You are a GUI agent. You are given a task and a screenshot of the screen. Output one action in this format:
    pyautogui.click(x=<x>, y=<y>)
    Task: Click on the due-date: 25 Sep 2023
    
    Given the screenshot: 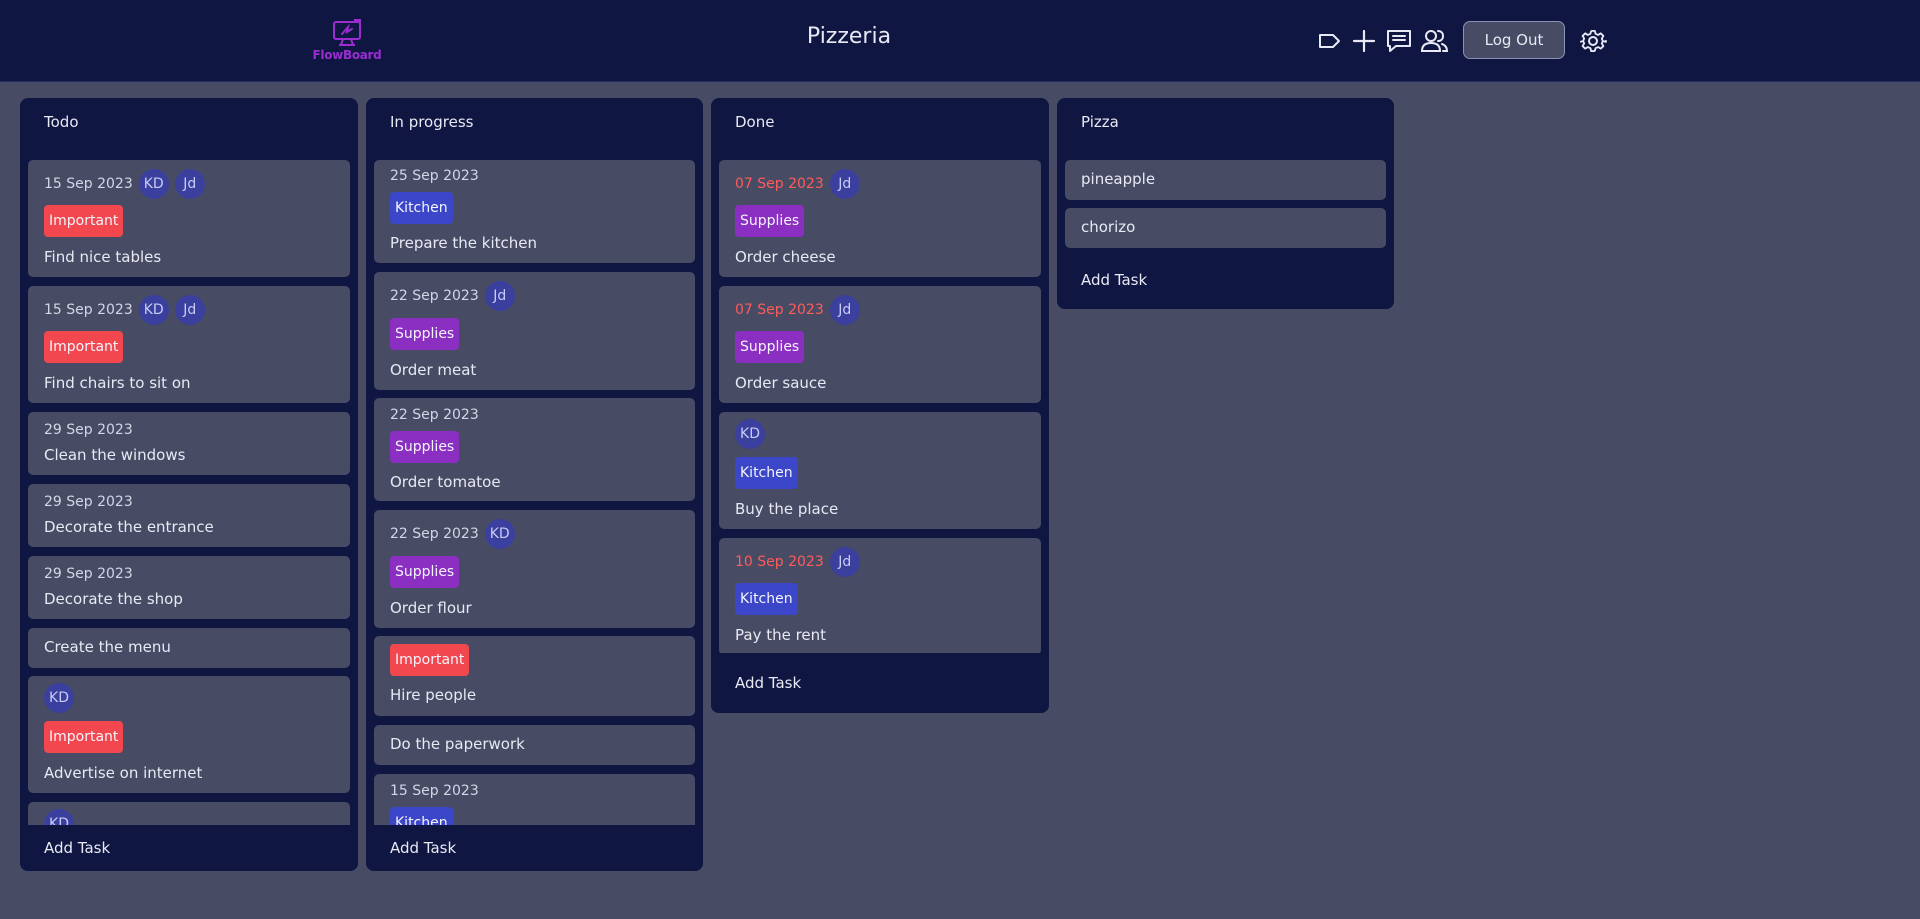 What is the action you would take?
    pyautogui.click(x=434, y=176)
    